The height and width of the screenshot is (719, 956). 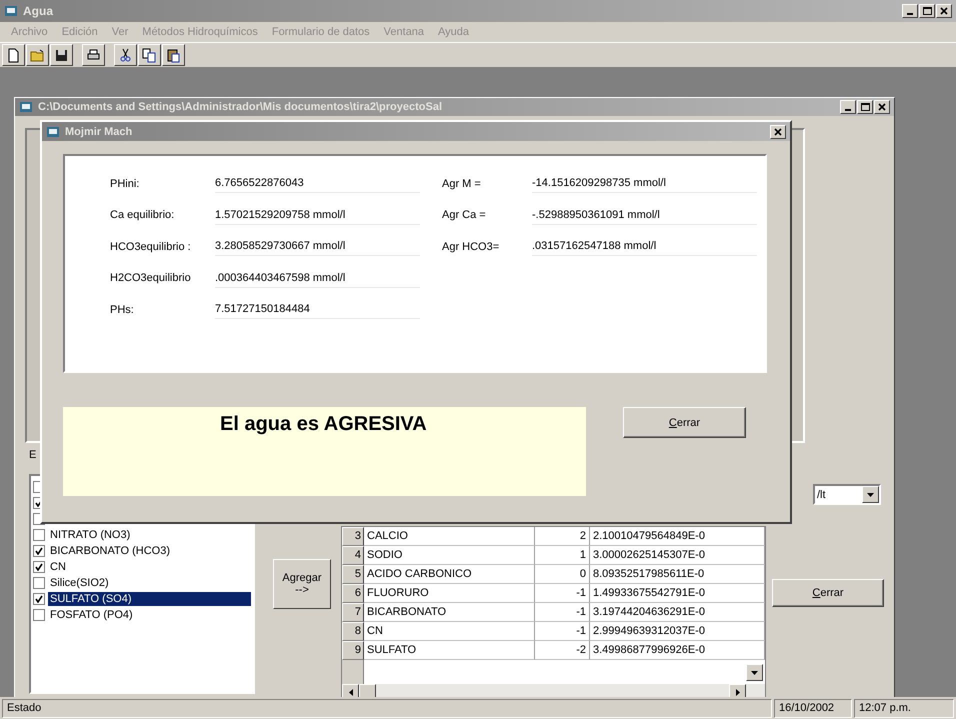 I want to click on copy-icon, so click(x=149, y=55).